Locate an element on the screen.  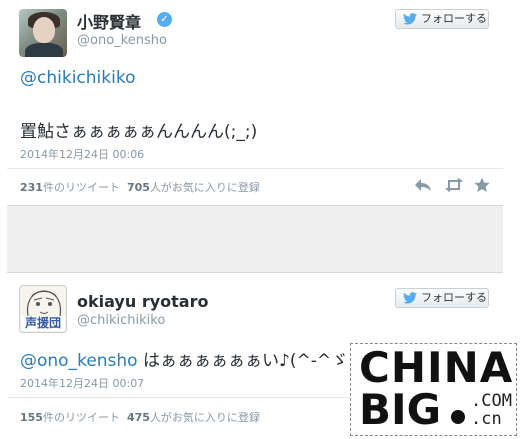
avatar is located at coordinates (43, 33).